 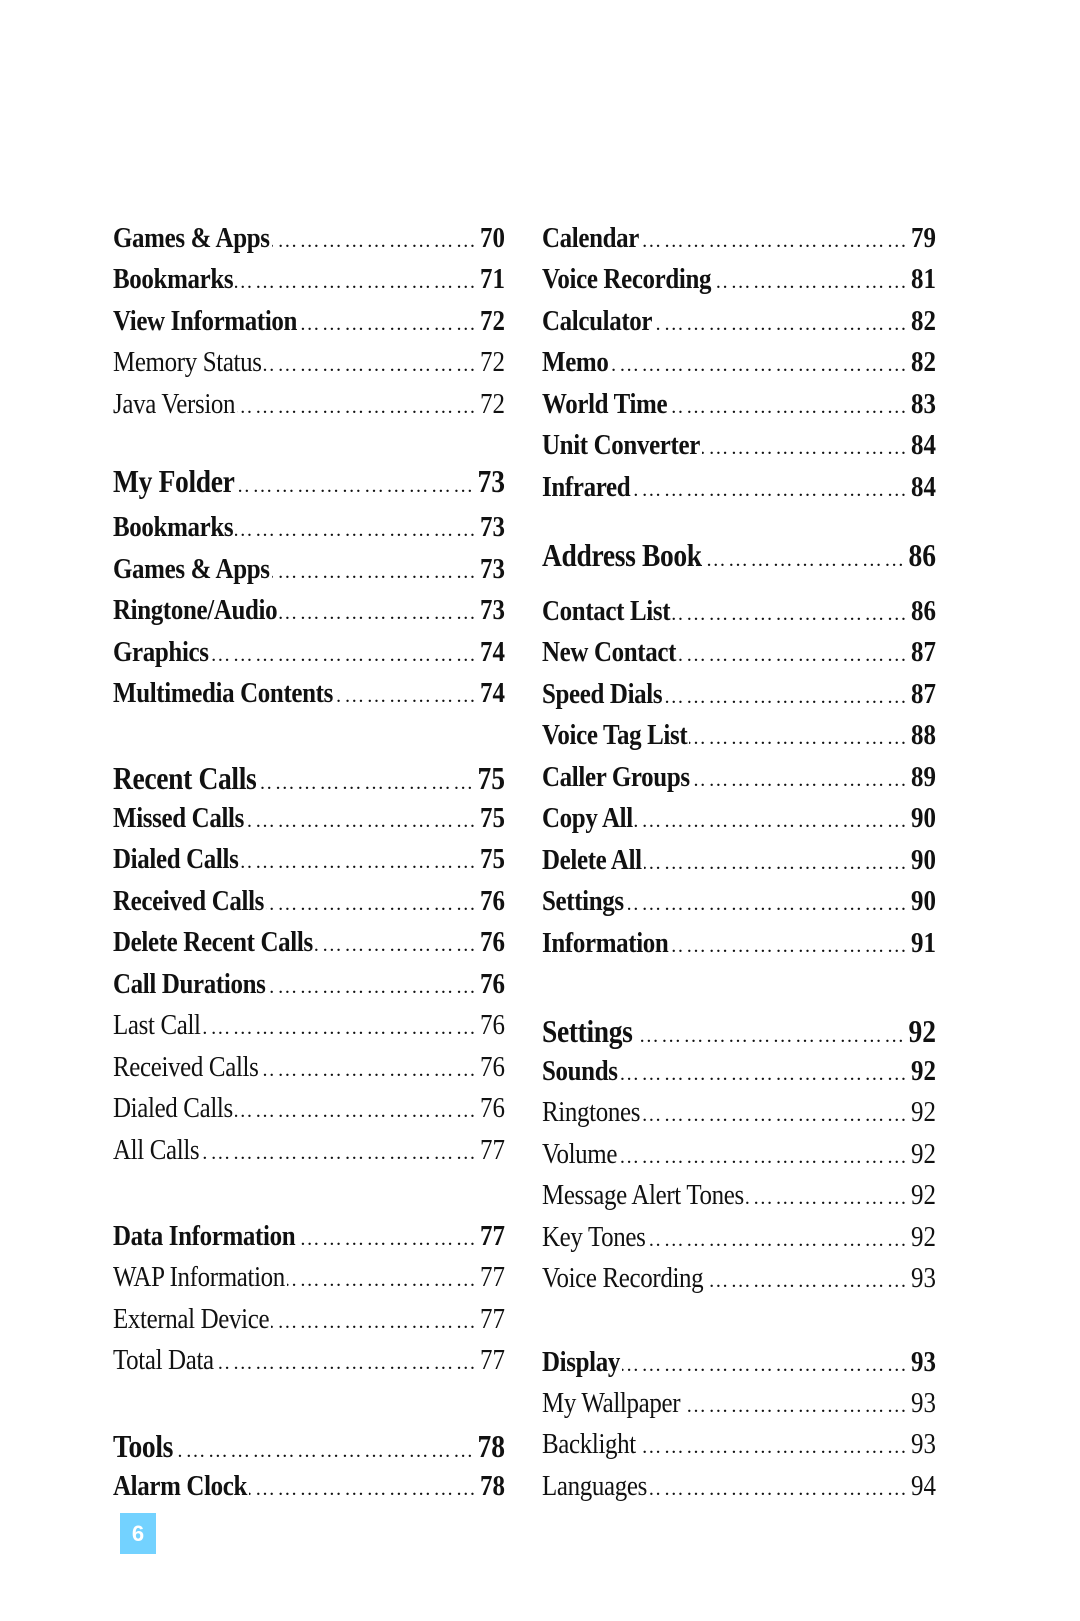 I want to click on toc-entry: Games & Apps……………………………………………………………………70, so click(x=309, y=242).